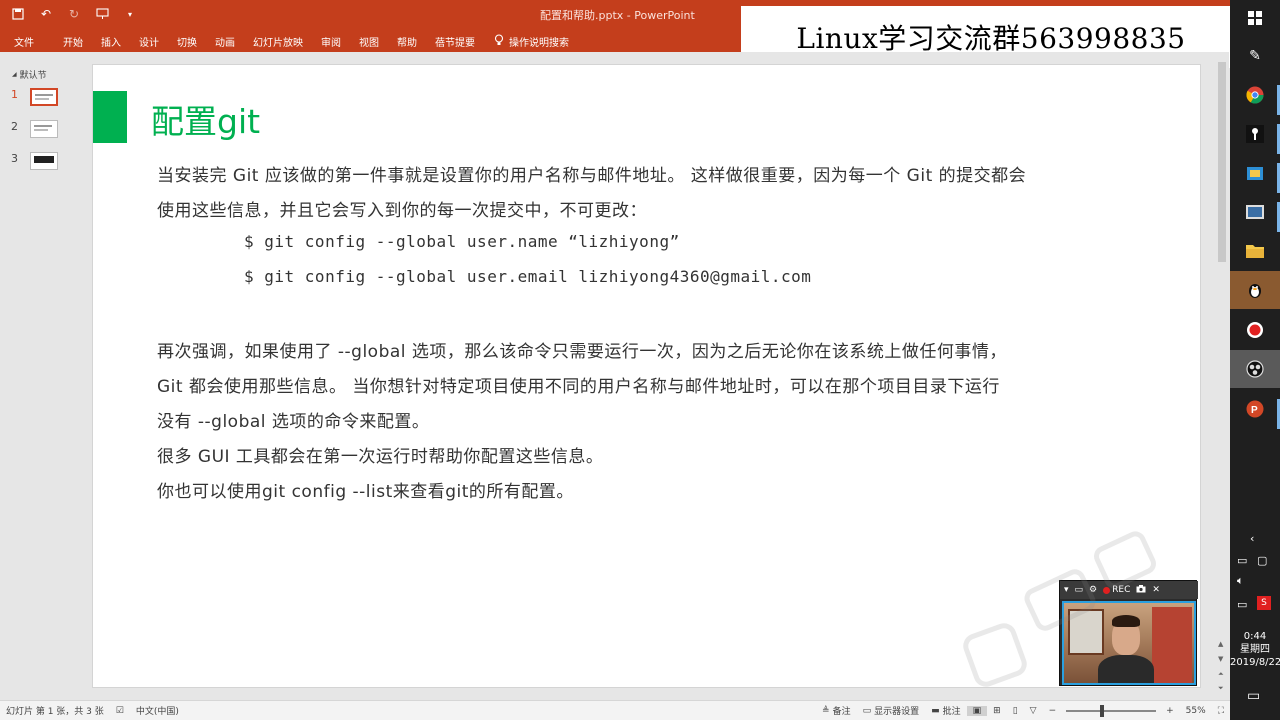  I want to click on reading-view-icon: ▯, so click(1015, 711).